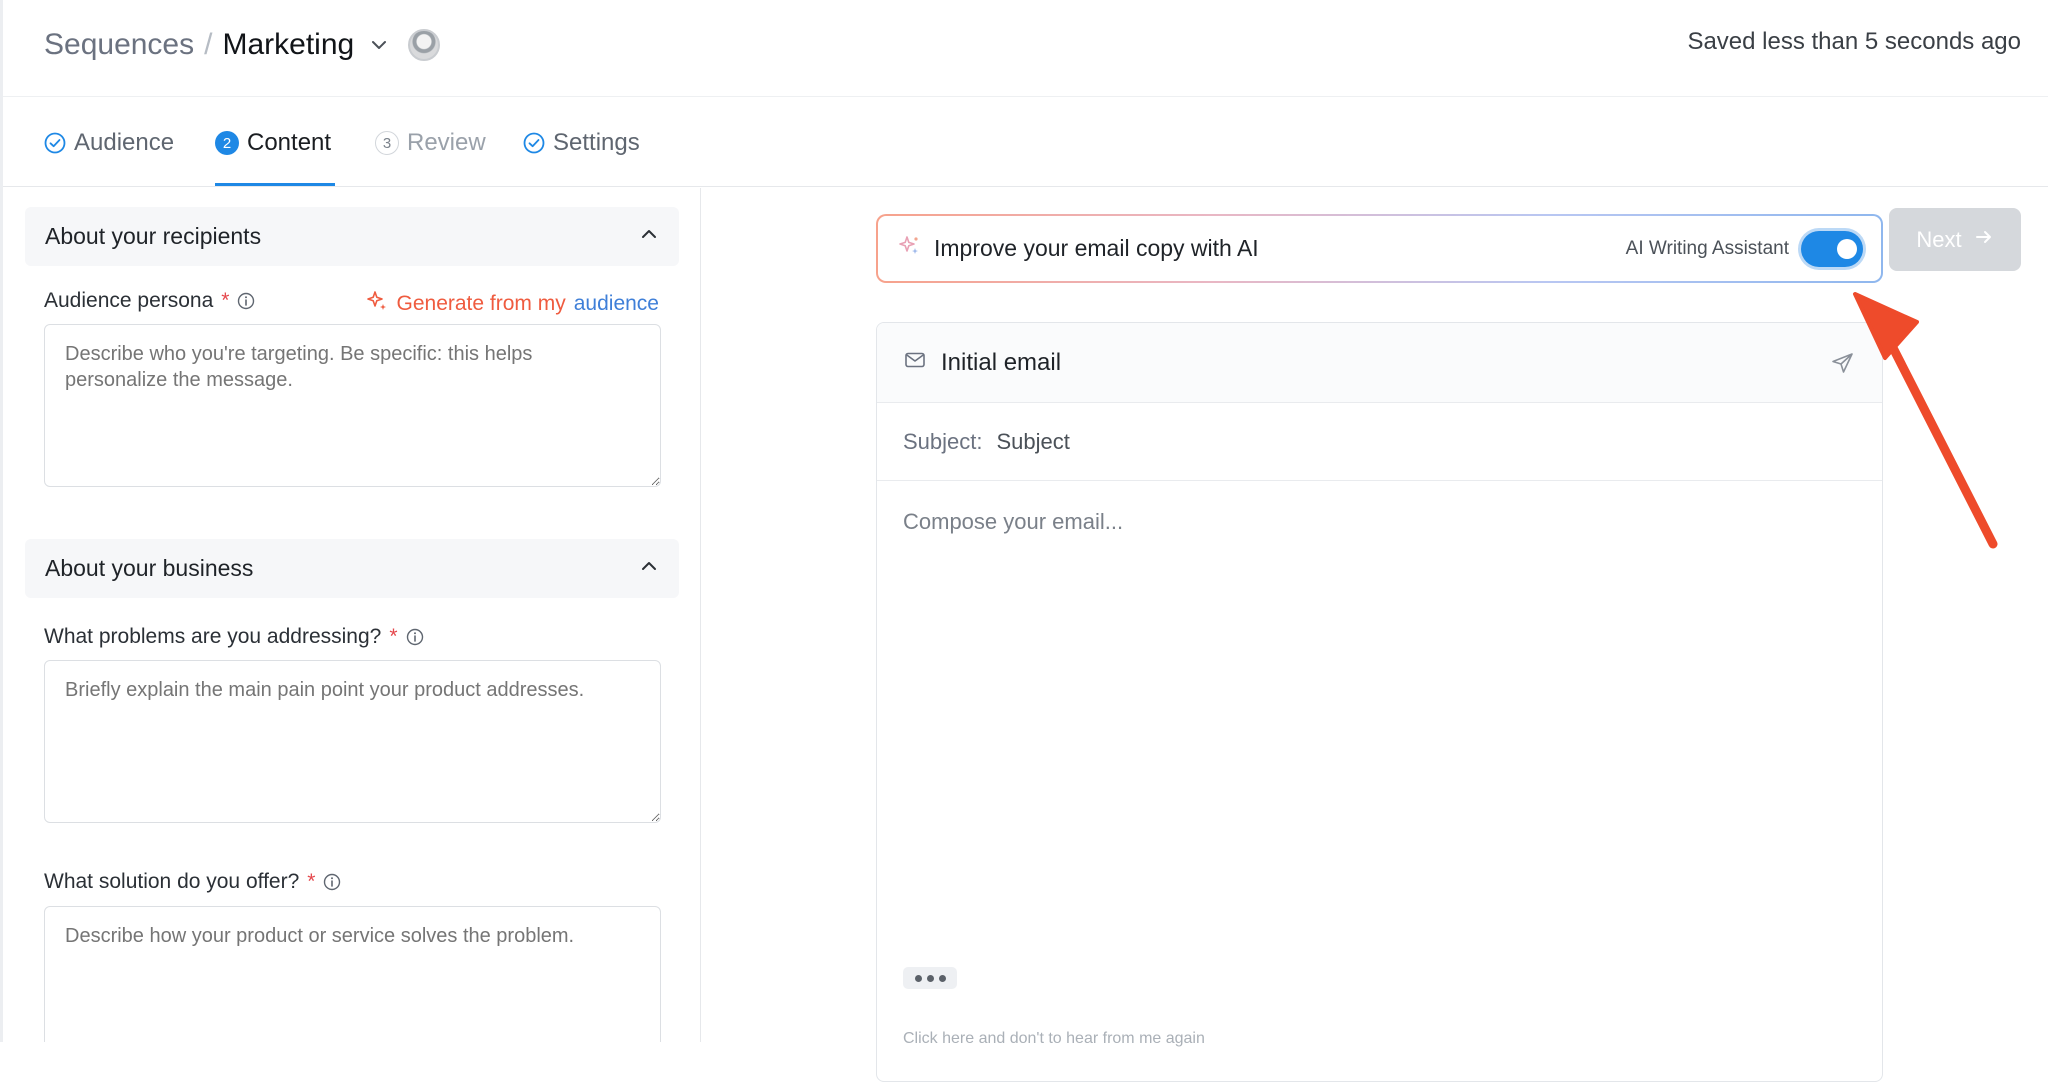 This screenshot has height=1082, width=2048. I want to click on solution-input, so click(352, 974).